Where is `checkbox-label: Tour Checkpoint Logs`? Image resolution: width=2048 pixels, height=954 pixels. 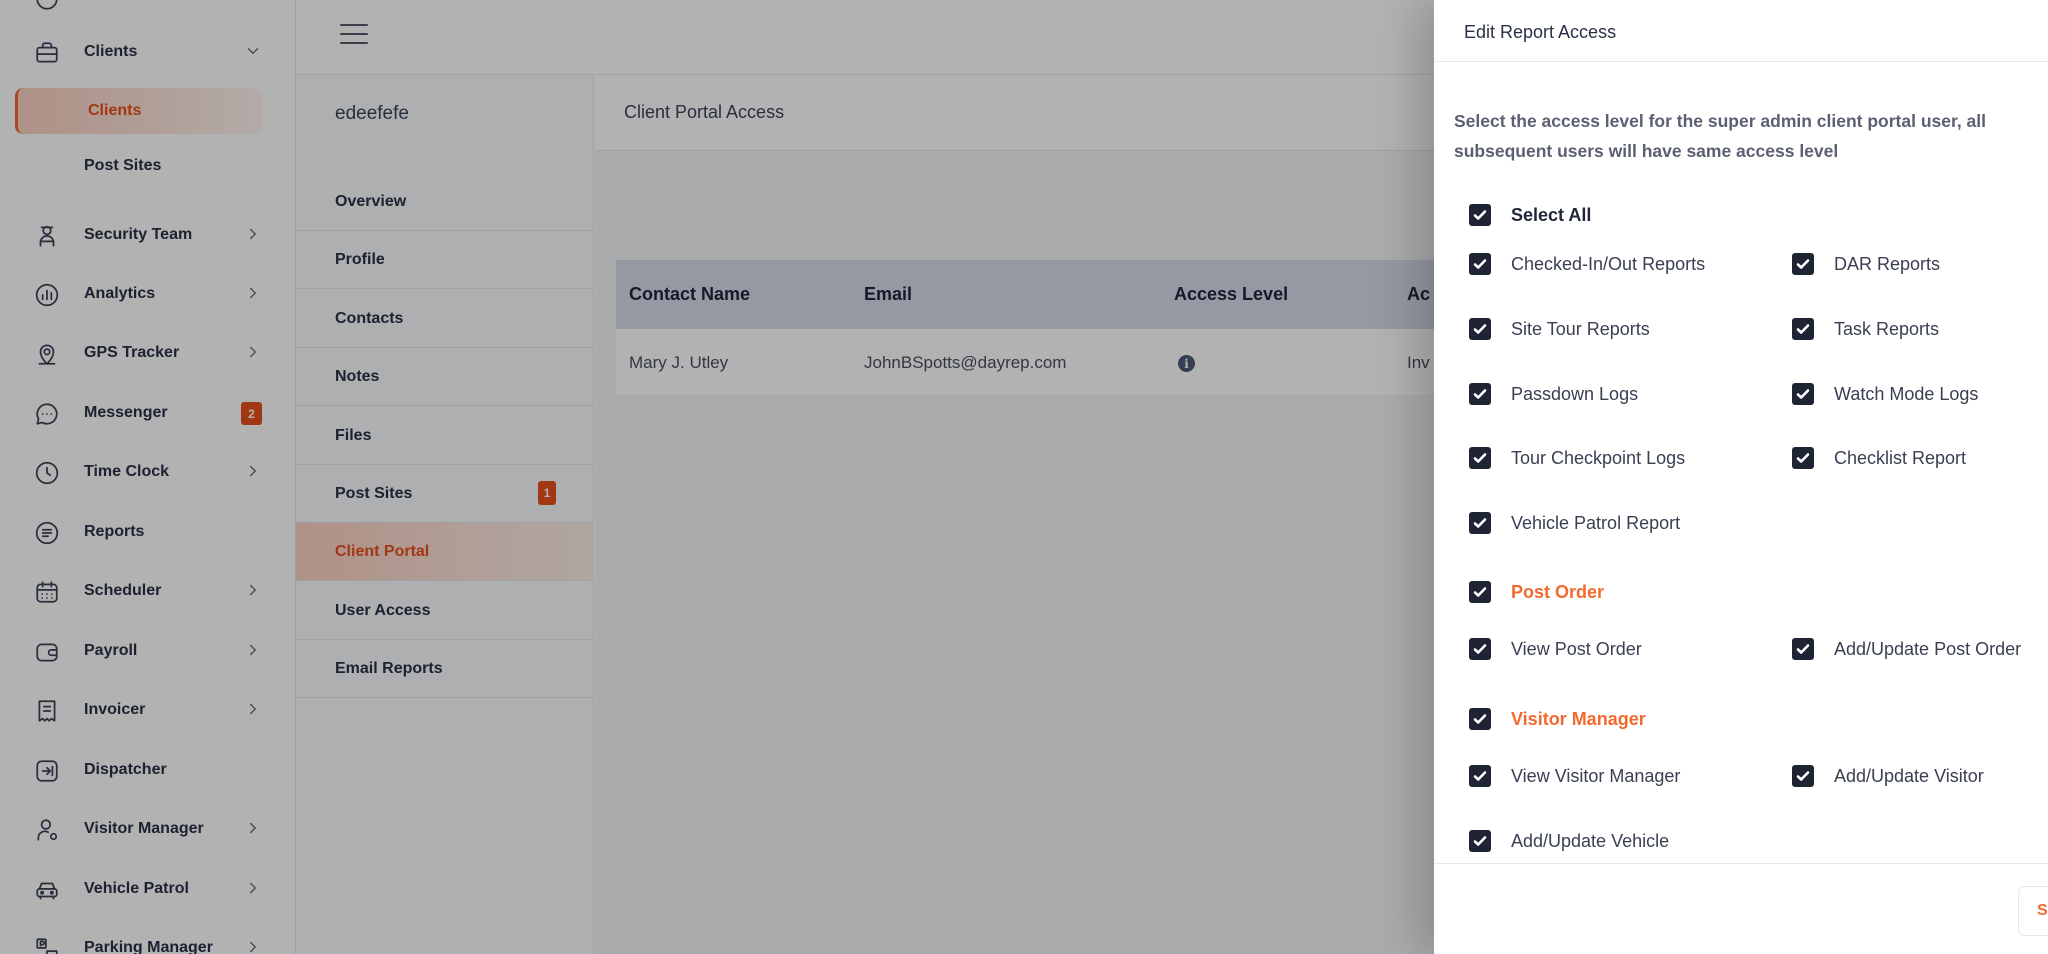 checkbox-label: Tour Checkpoint Logs is located at coordinates (1598, 457).